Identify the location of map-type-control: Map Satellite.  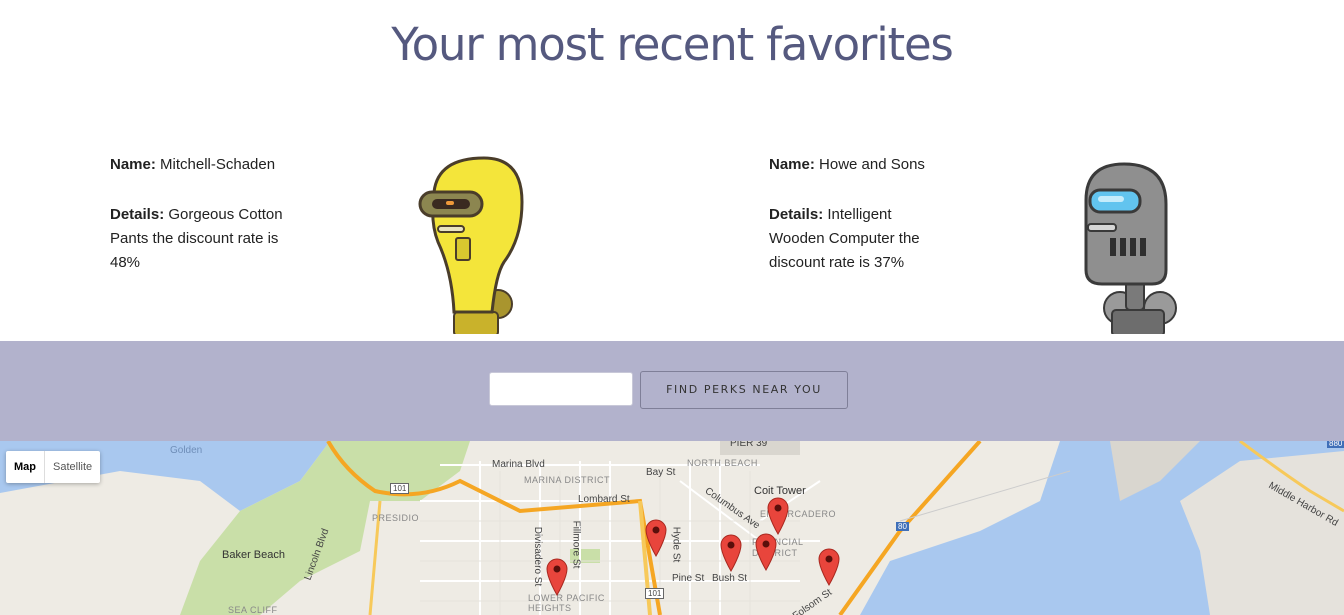
(53, 467).